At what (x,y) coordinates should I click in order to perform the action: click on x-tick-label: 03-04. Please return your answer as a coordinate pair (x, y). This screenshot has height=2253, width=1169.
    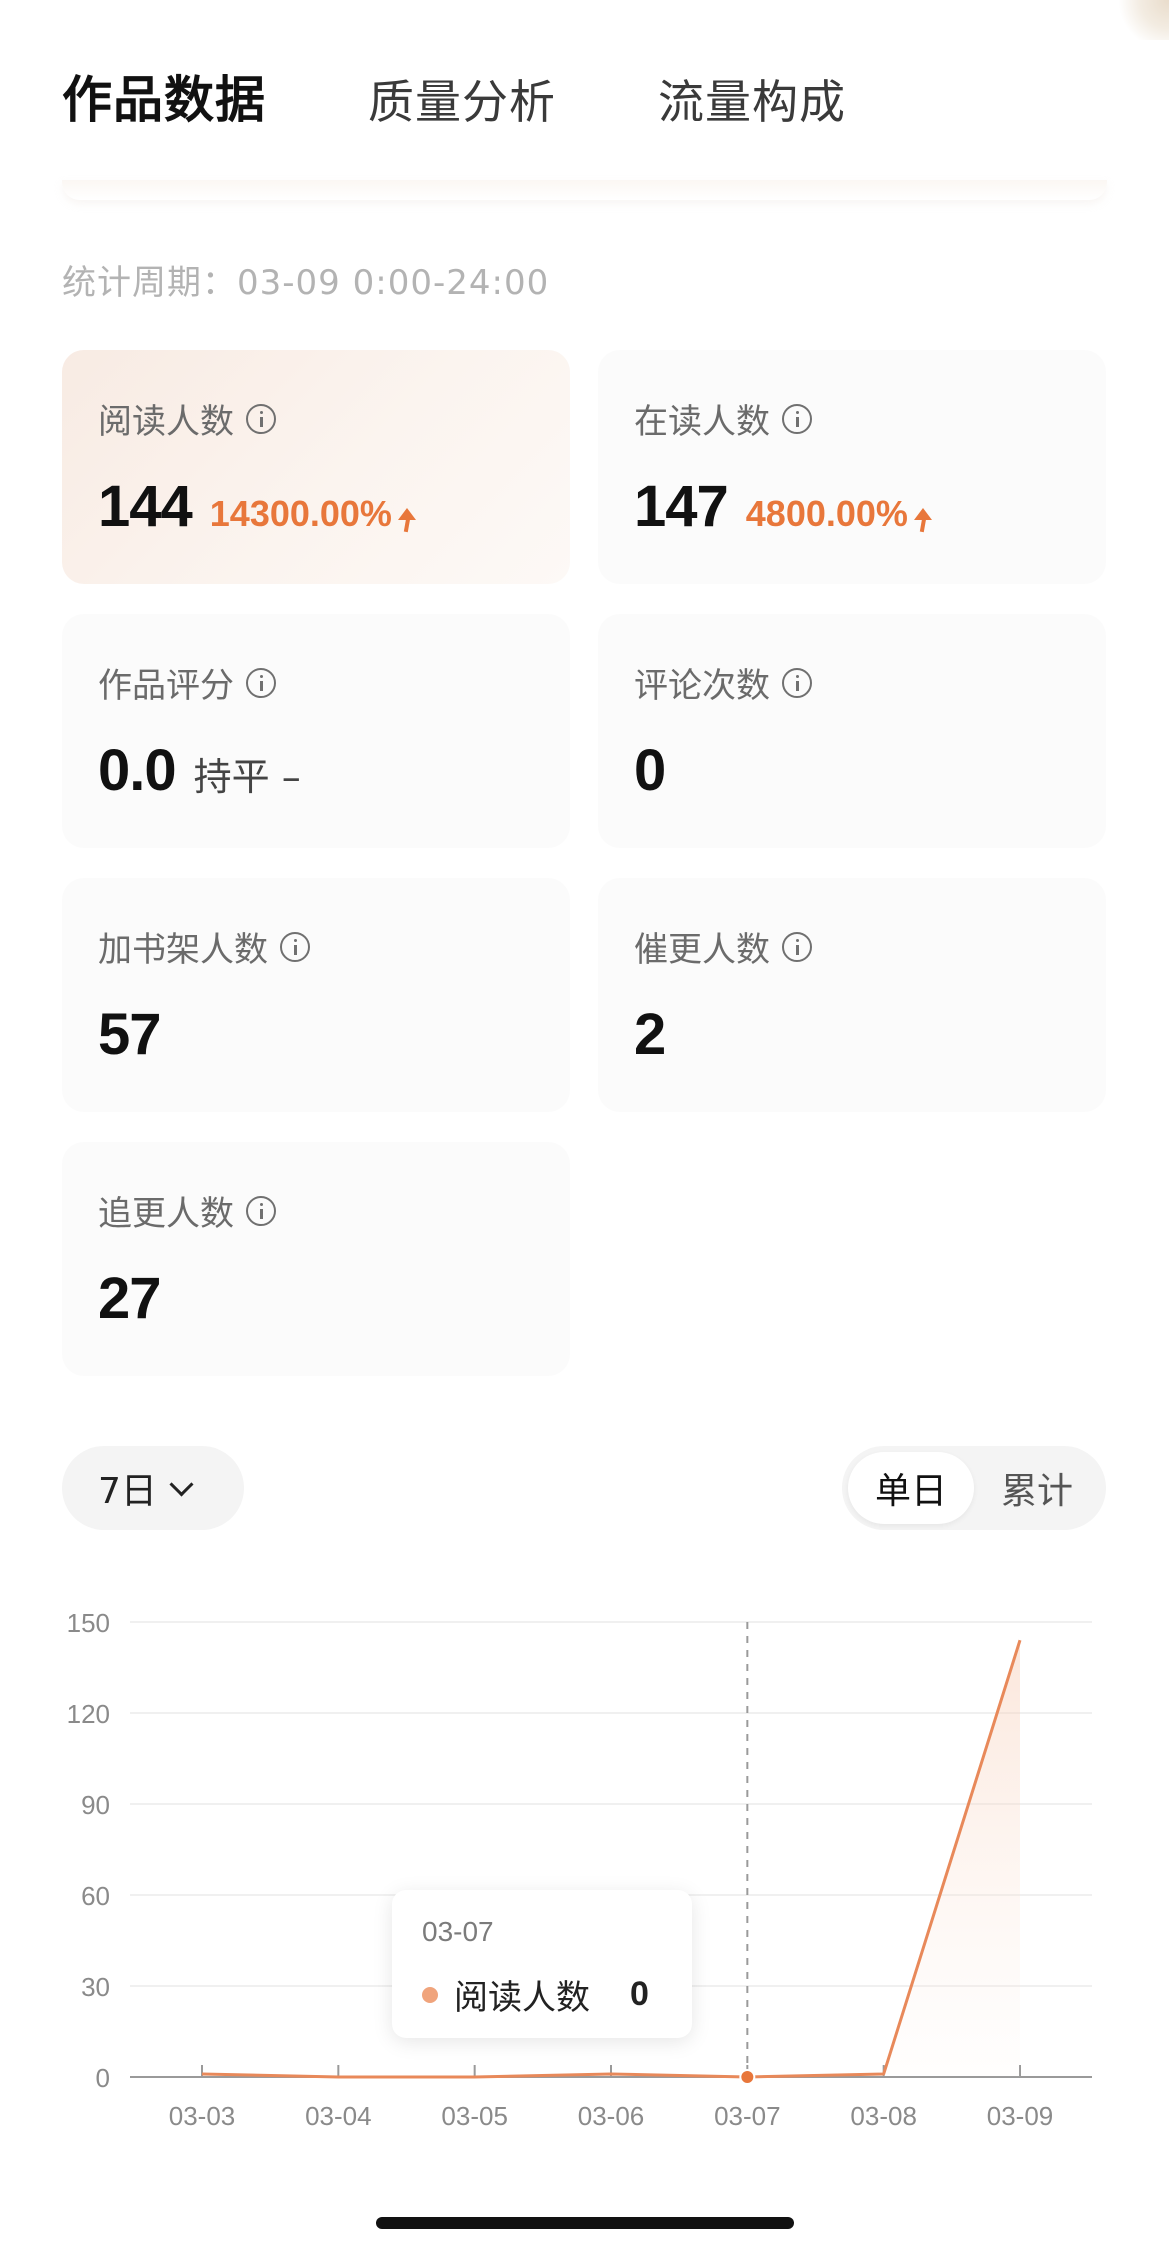
    Looking at the image, I should click on (338, 2116).